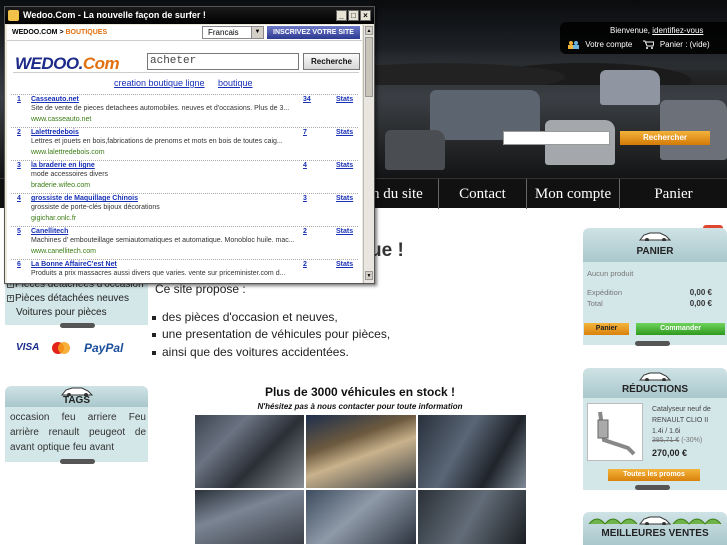 The image size is (727, 545). Describe the element at coordinates (655, 251) in the screenshot. I see `cart-title: PANIER` at that location.